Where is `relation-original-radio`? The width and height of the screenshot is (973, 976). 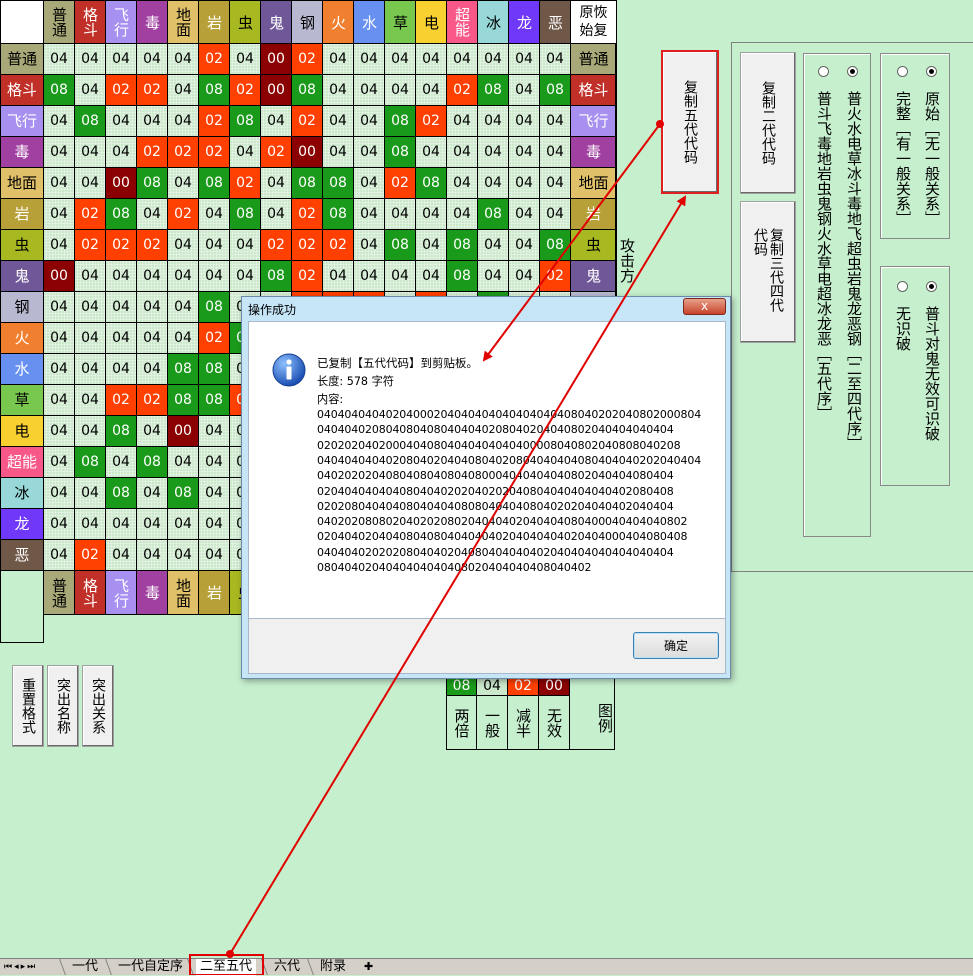
relation-original-radio is located at coordinates (931, 71).